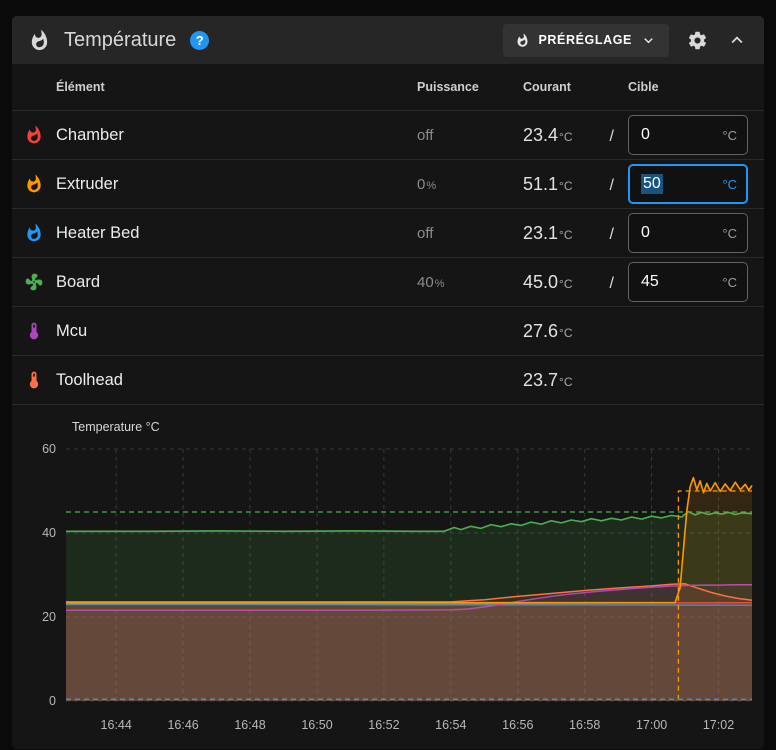 This screenshot has height=750, width=776. Describe the element at coordinates (648, 40) in the screenshot. I see `chevron-down-icon` at that location.